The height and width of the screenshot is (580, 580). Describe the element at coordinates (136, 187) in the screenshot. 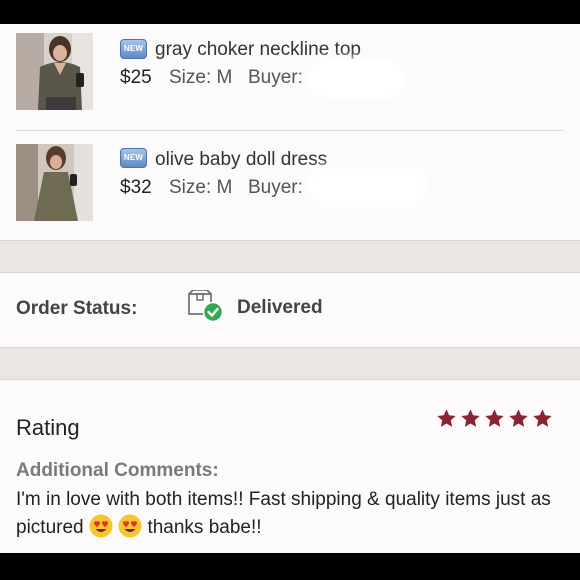

I see `item-price: $32` at that location.